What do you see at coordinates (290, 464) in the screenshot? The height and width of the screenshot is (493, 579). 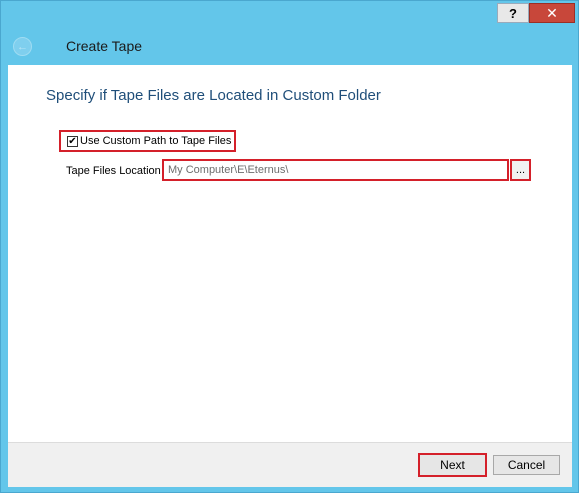 I see `wizard-footer: Next Cancel` at bounding box center [290, 464].